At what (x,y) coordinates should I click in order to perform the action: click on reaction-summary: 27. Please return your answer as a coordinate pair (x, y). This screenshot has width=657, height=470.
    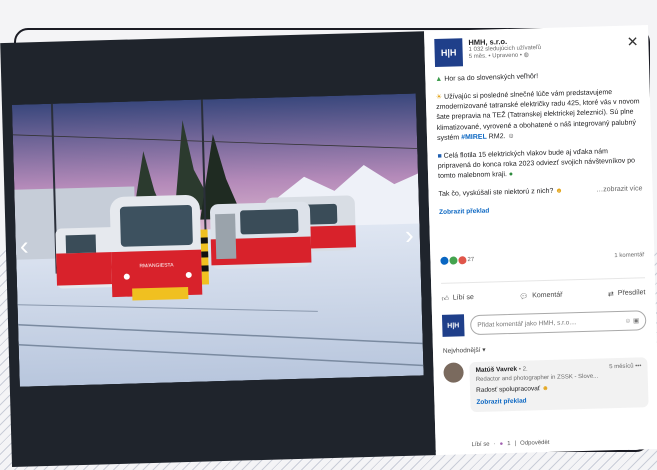
    Looking at the image, I should click on (457, 260).